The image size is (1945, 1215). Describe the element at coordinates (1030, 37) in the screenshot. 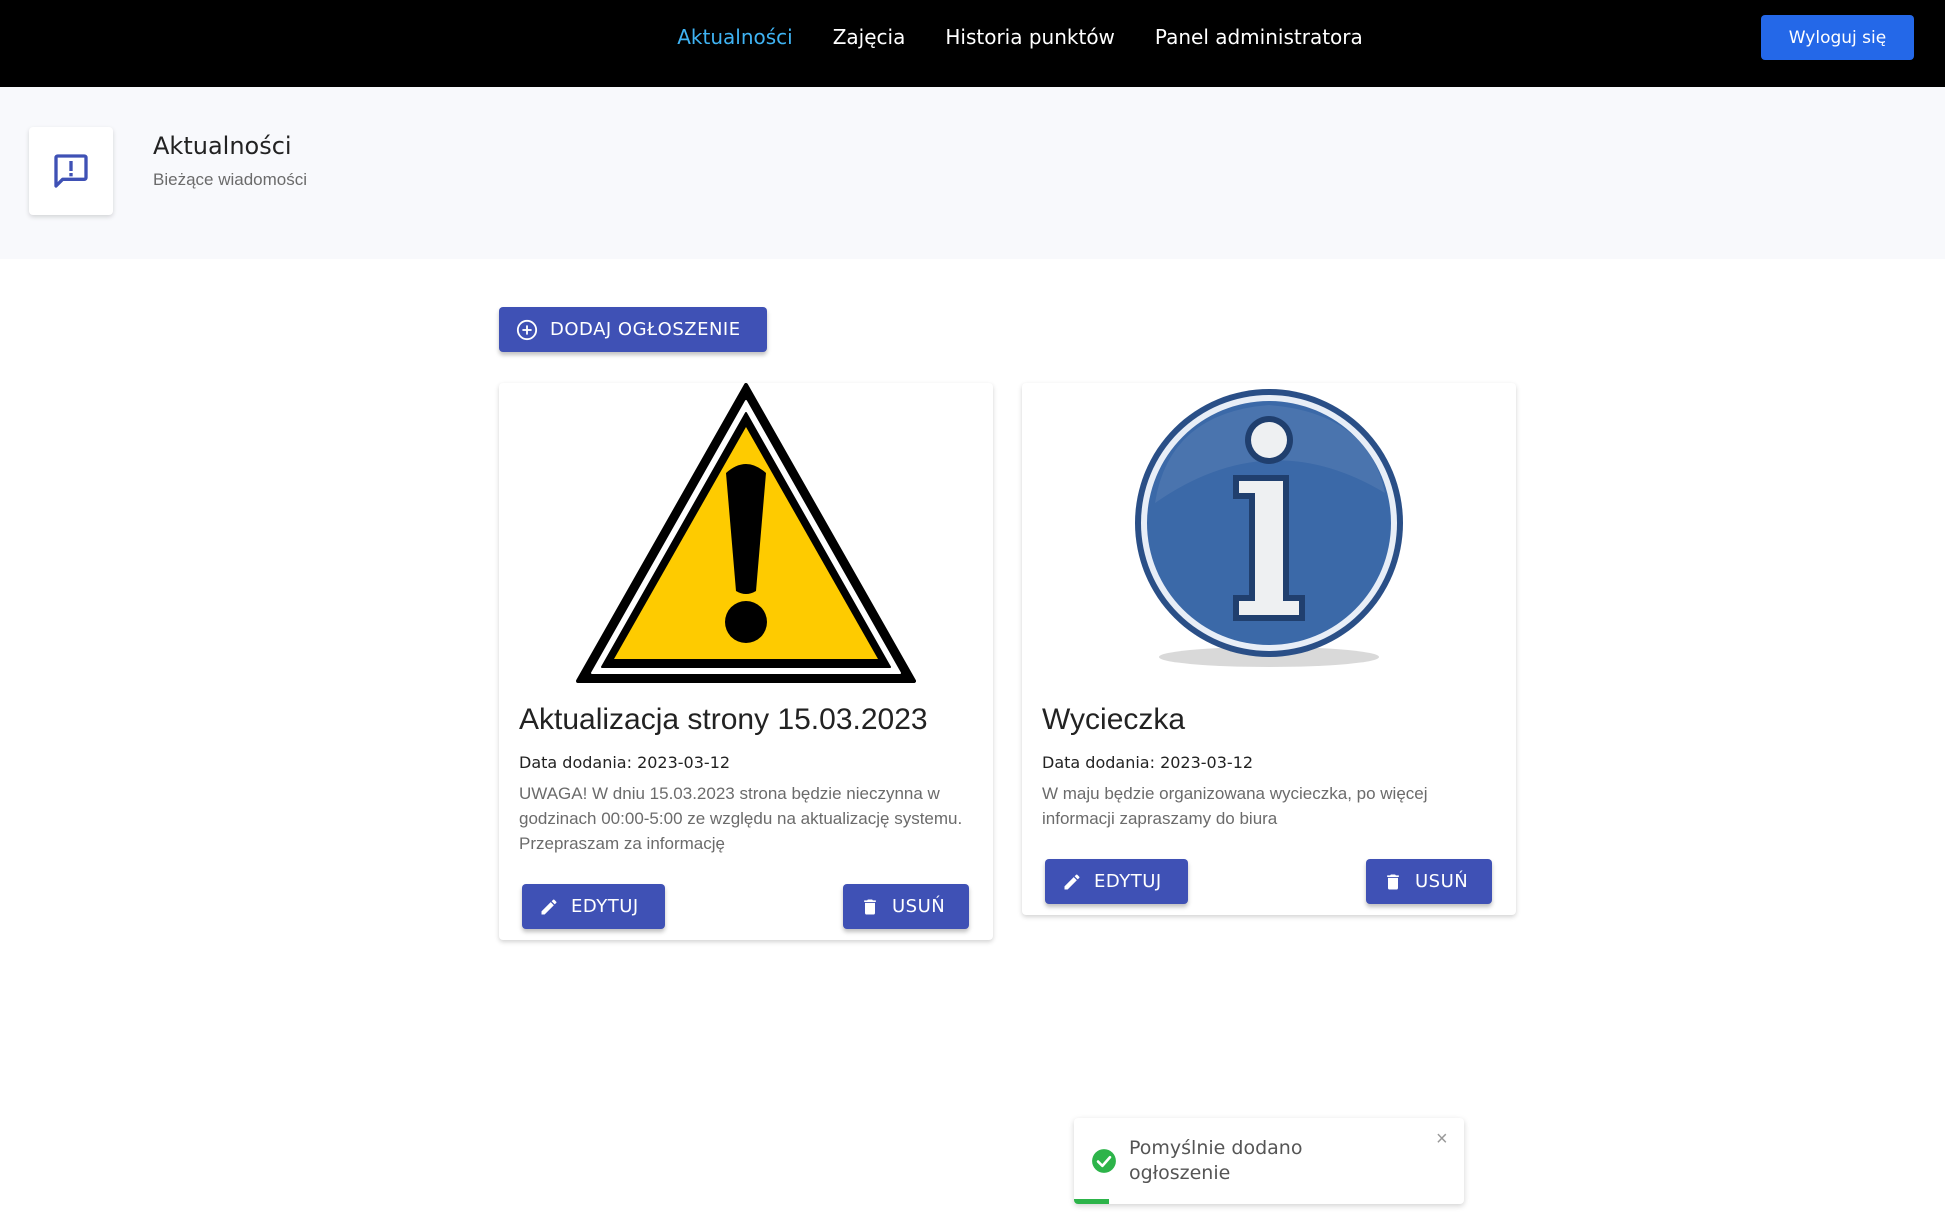

I see `nav-link-historia-punktow: Historia punktów` at that location.